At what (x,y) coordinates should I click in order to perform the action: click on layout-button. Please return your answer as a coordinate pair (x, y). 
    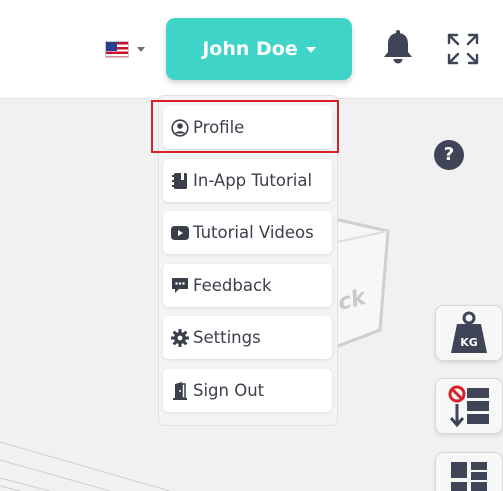
    Looking at the image, I should click on (469, 471).